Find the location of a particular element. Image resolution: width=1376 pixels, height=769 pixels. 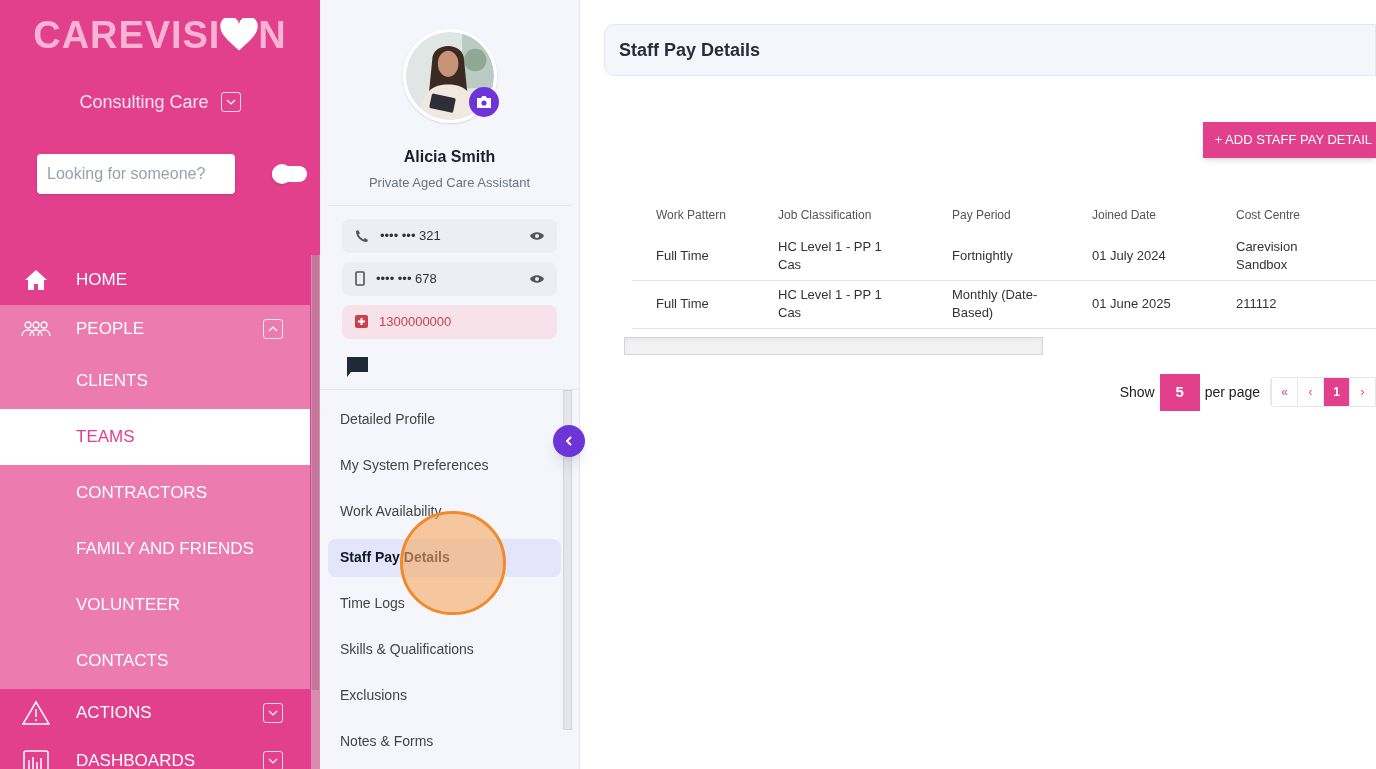

pagination-label: per page is located at coordinates (1232, 392).